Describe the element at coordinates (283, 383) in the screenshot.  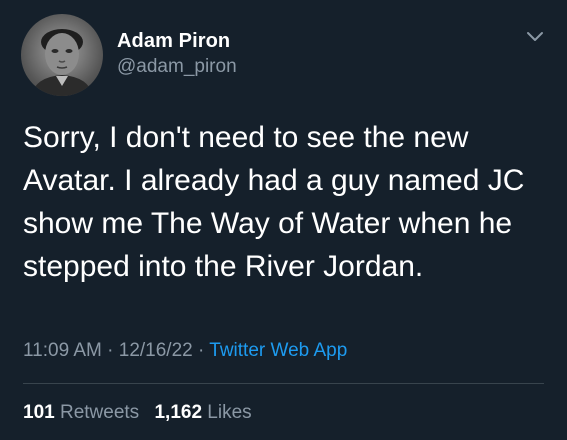
I see `divider` at that location.